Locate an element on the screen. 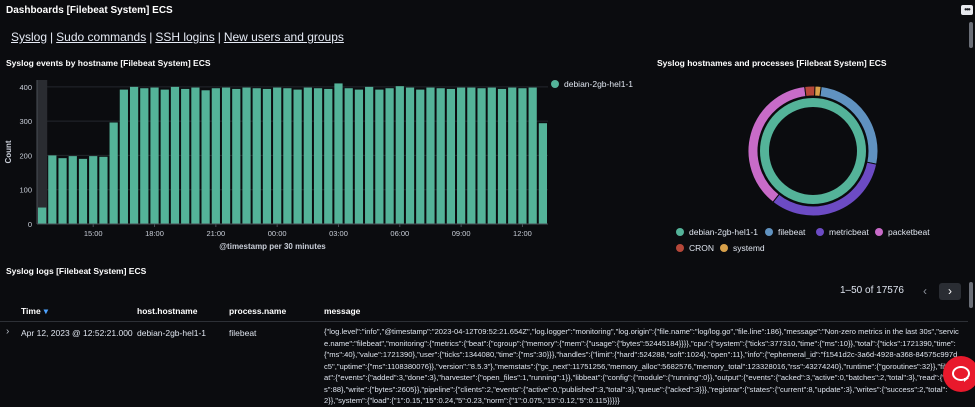 This screenshot has width=975, height=407. column-header-message: message is located at coordinates (342, 311).